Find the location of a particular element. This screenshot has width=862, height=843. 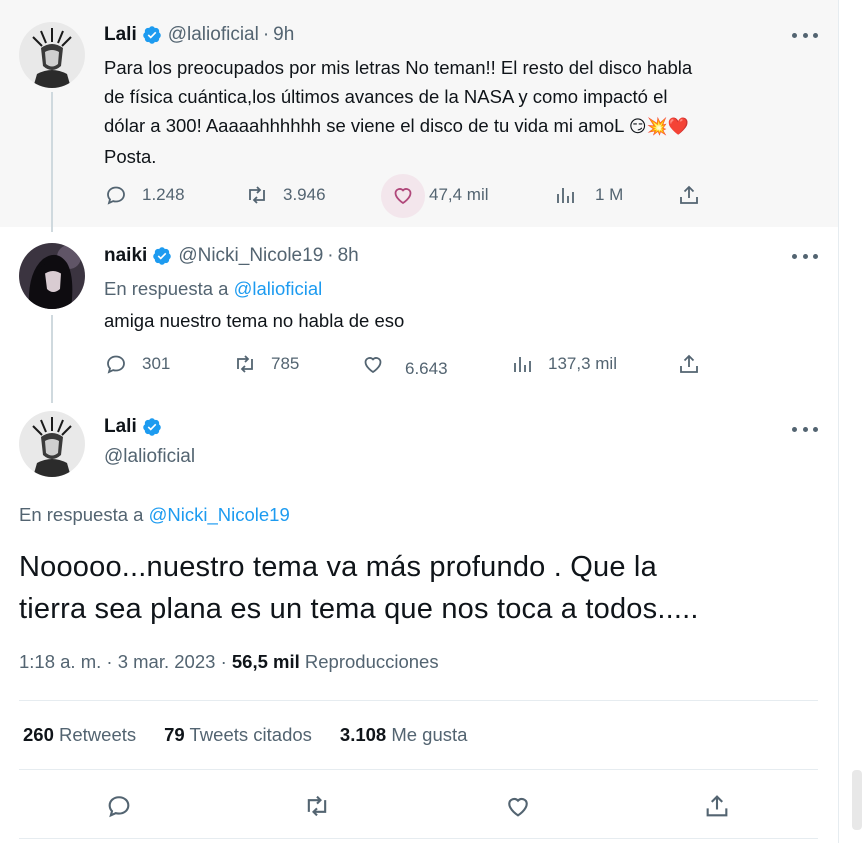

tweet-header: naiki @Nicki_Nicole19 · 8h is located at coordinates (231, 256).